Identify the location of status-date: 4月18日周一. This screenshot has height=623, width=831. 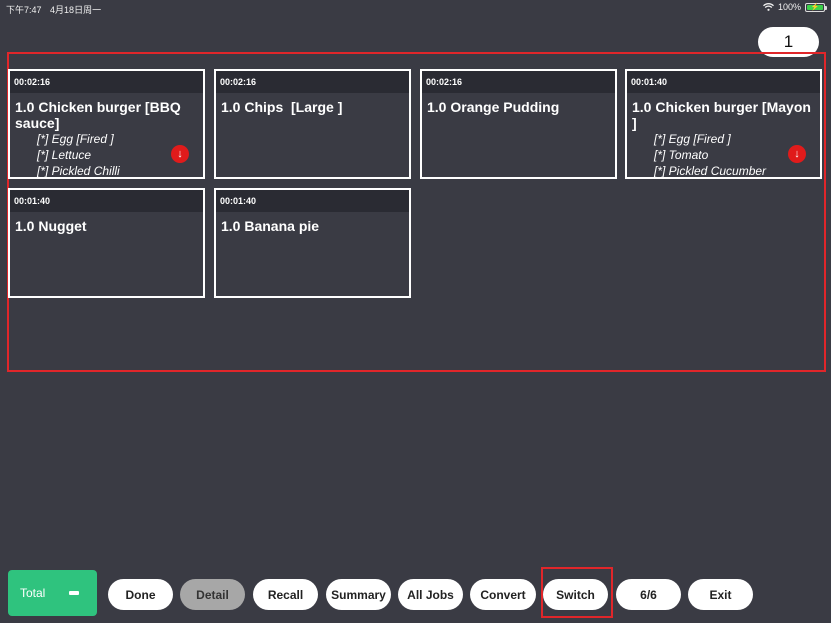
(76, 10).